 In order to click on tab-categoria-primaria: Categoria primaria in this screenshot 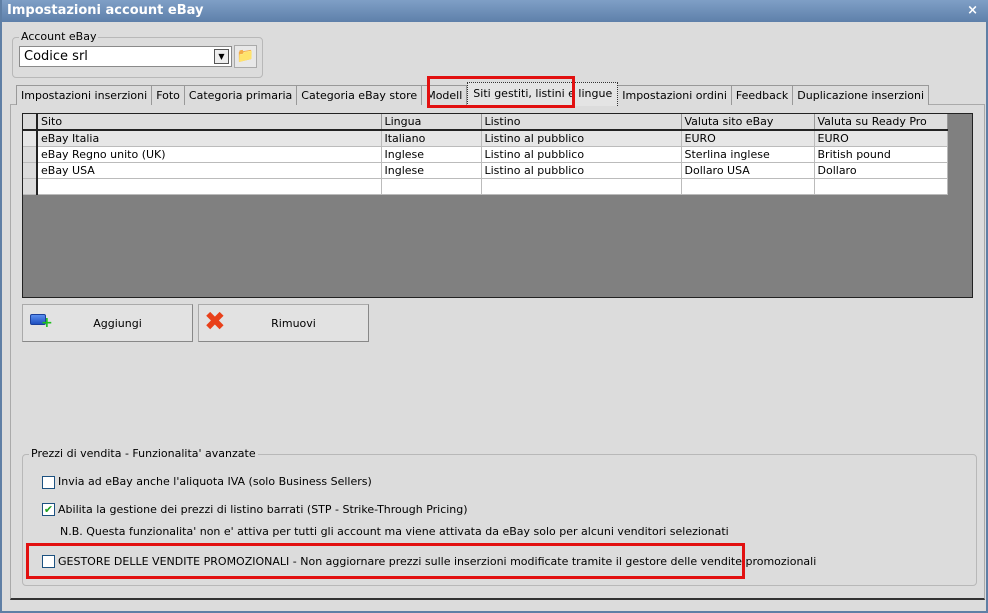, I will do `click(241, 95)`.